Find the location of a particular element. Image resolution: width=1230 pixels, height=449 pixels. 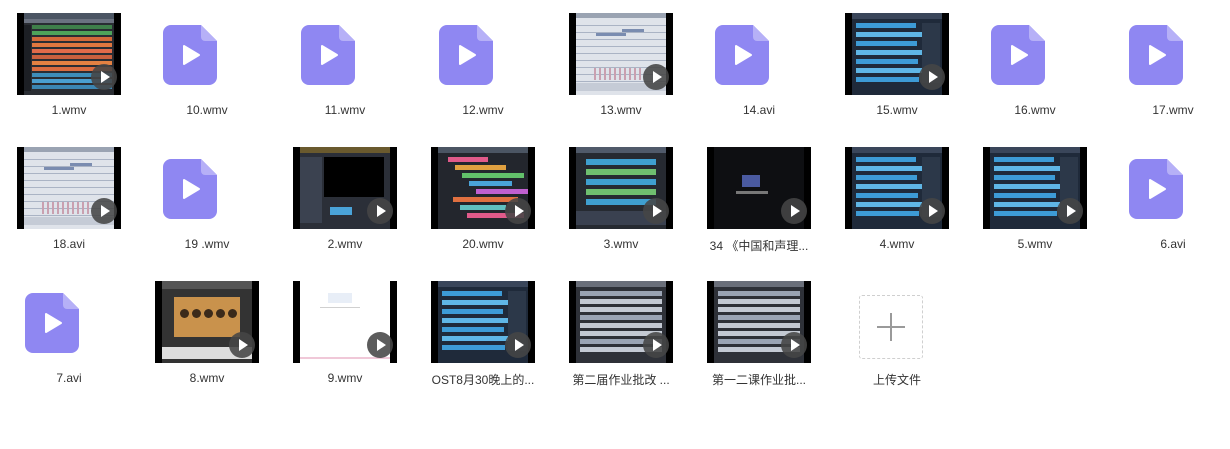

upload-label: 上传文件 is located at coordinates (896, 380).